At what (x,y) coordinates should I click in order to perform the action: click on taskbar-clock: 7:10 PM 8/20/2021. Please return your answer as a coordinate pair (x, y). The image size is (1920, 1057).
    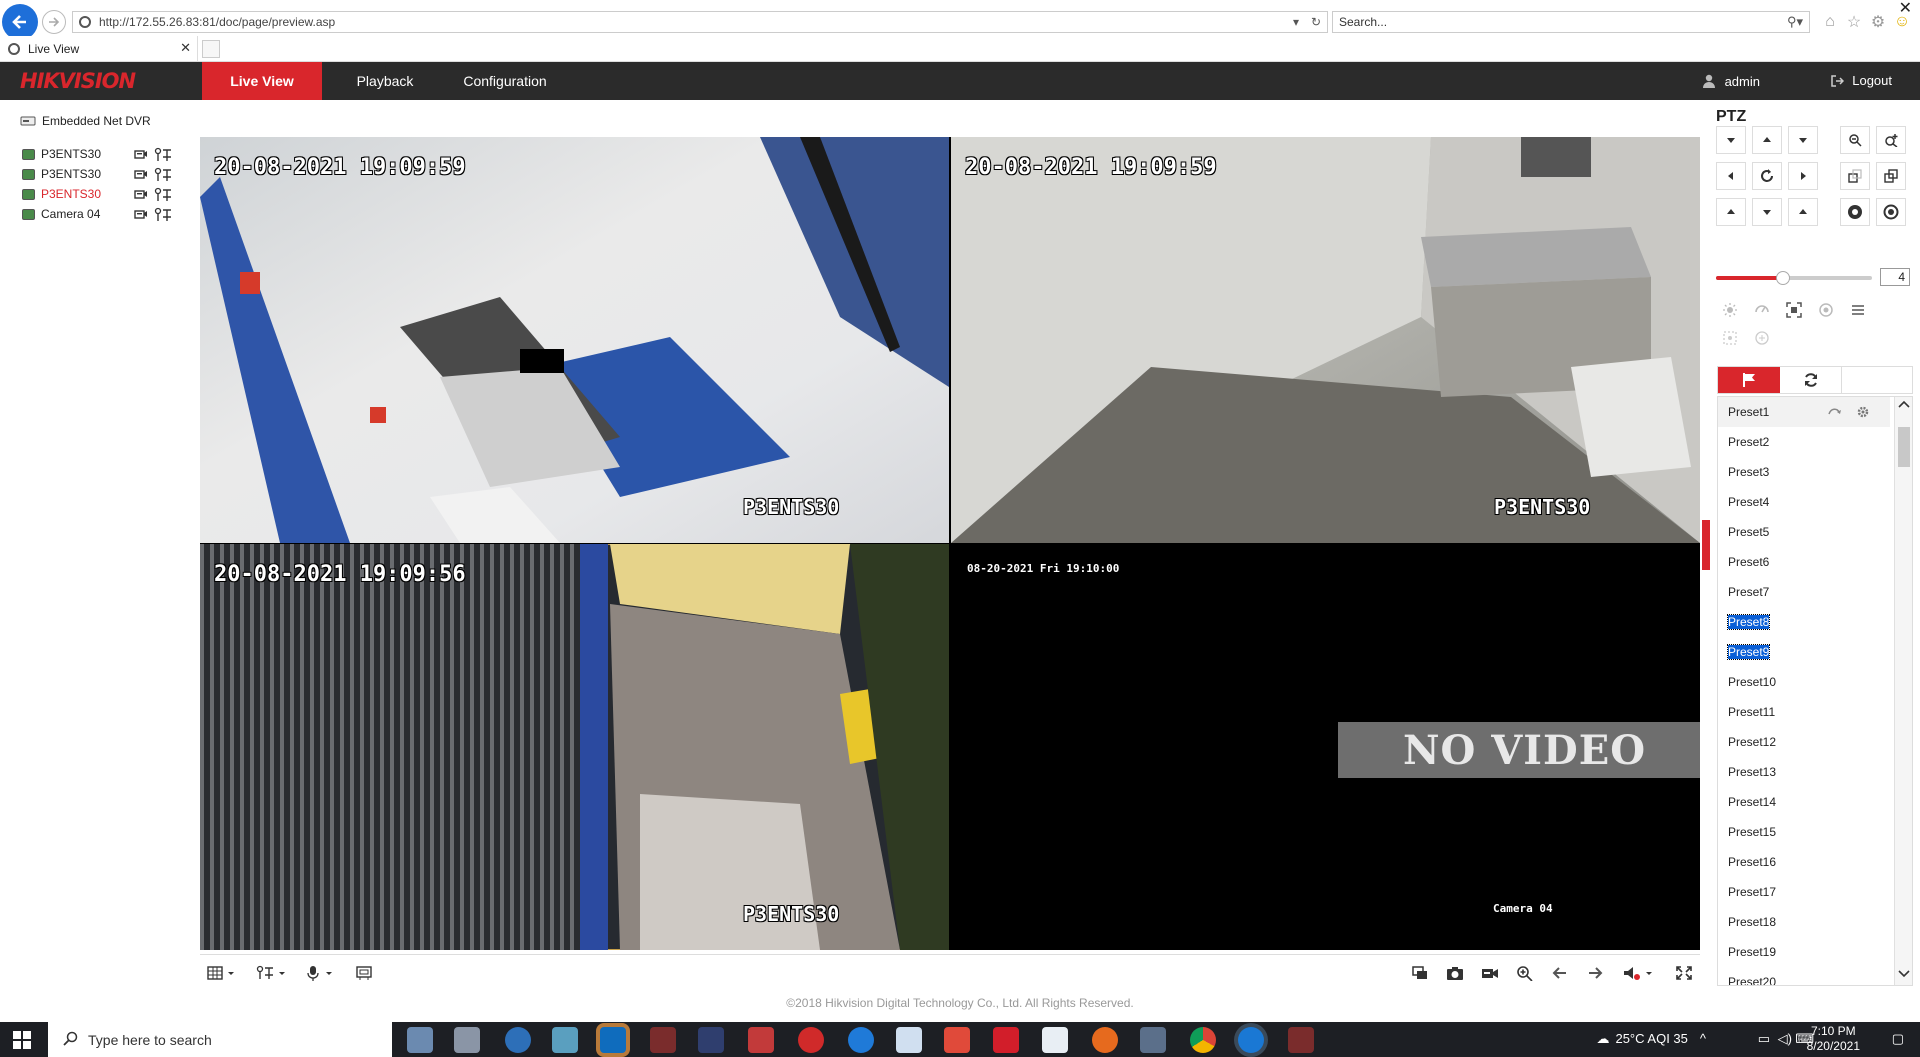
    Looking at the image, I should click on (1833, 1039).